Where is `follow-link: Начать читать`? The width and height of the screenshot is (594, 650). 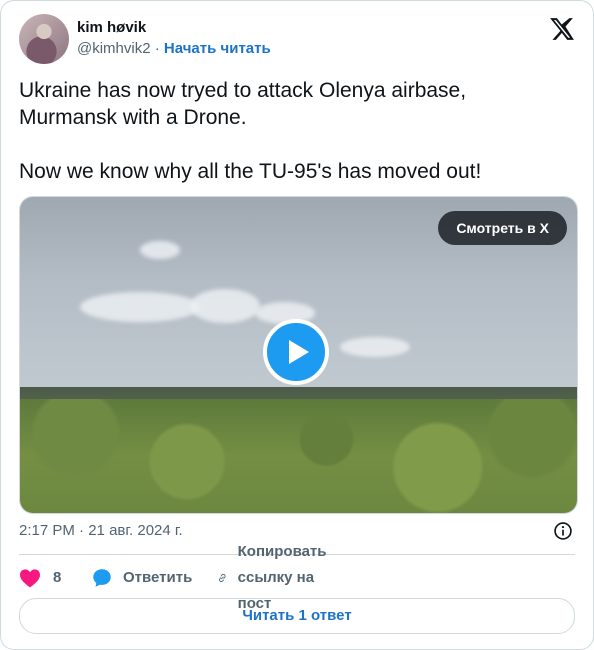
follow-link: Начать читать is located at coordinates (217, 48).